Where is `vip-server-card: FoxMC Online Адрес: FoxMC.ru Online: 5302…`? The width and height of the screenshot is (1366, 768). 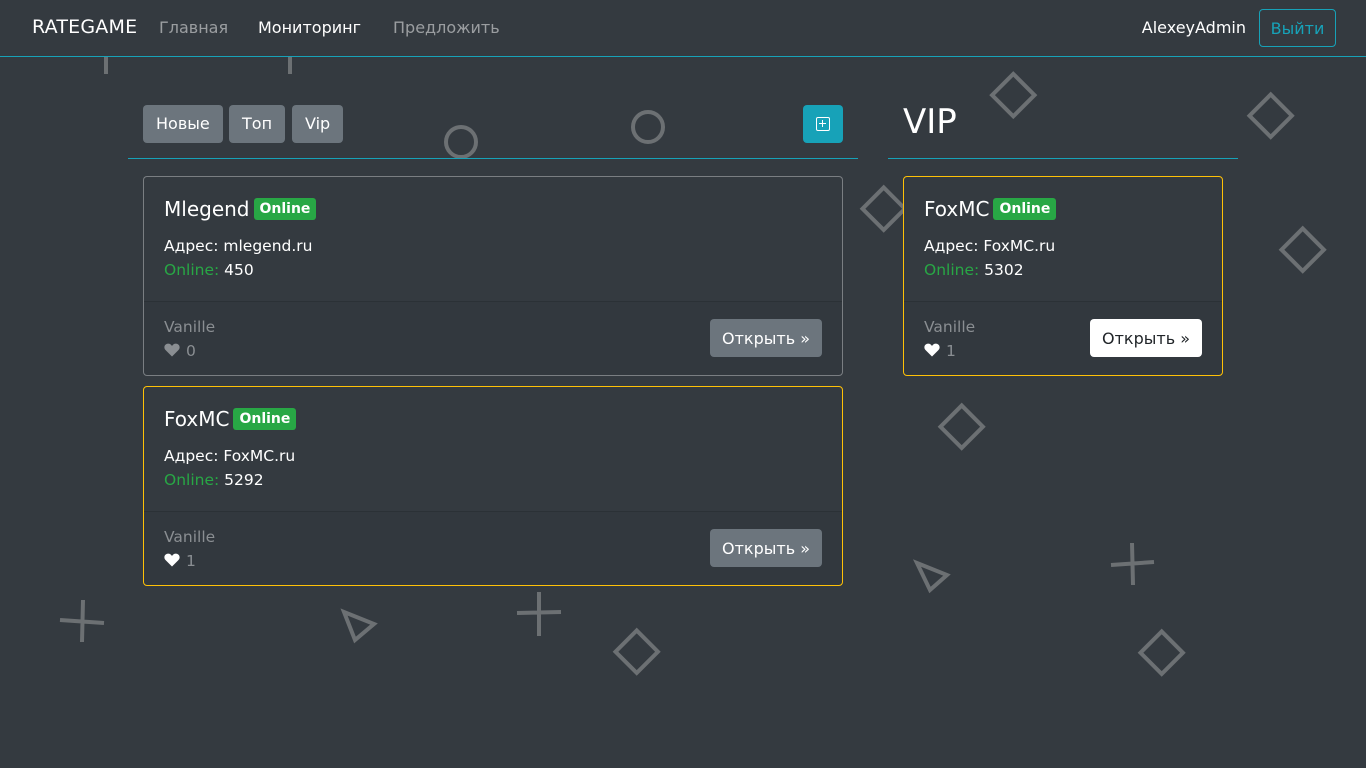
vip-server-card: FoxMC Online Адрес: FoxMC.ru Online: 5302… is located at coordinates (1063, 276).